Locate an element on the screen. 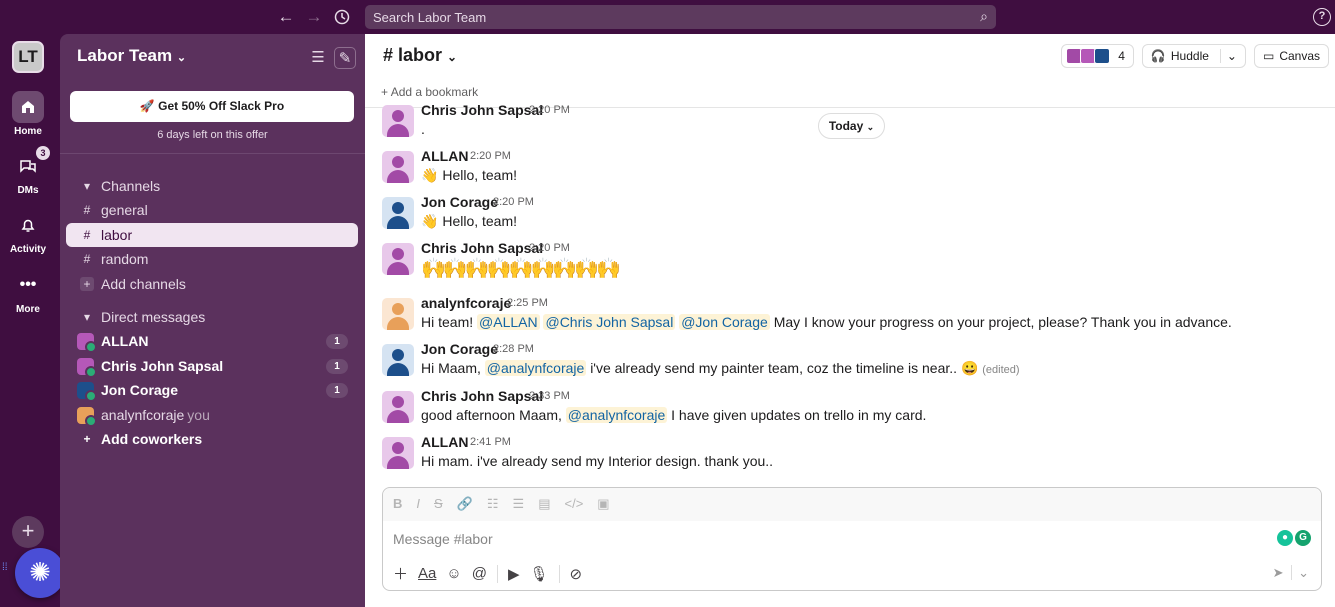  send-button: ➤ ⌄ is located at coordinates (1291, 573).